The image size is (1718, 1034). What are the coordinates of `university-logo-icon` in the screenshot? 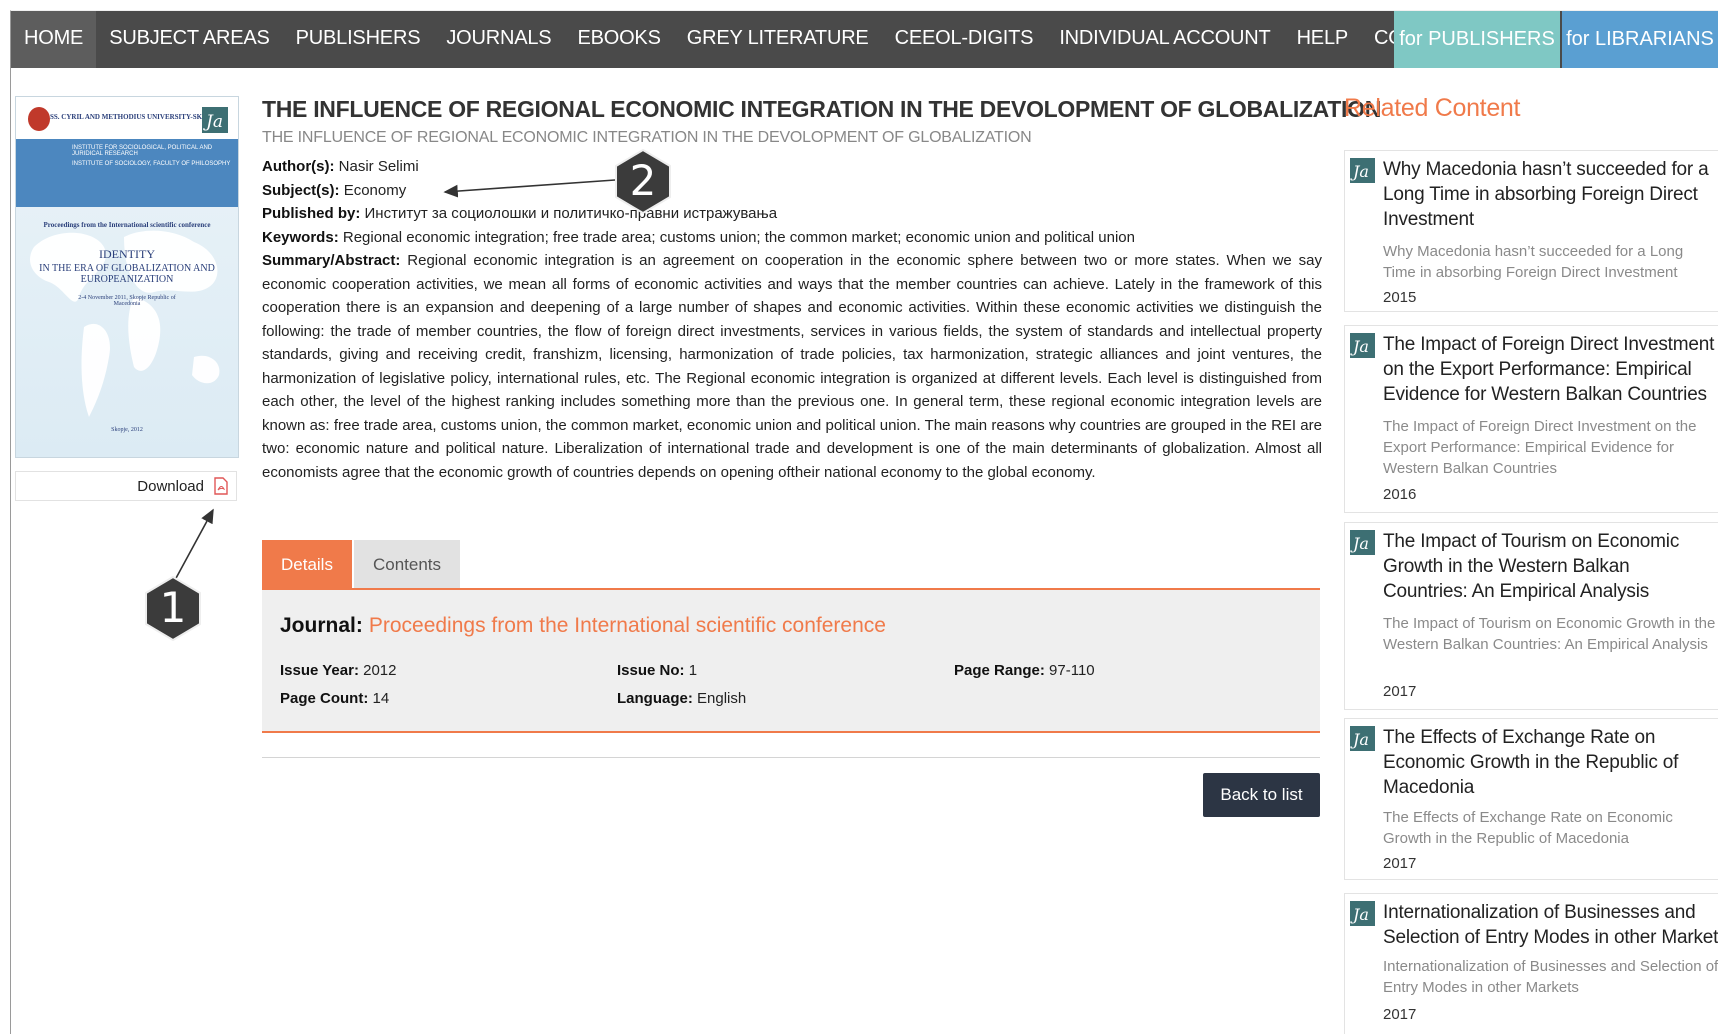 It's located at (39, 119).